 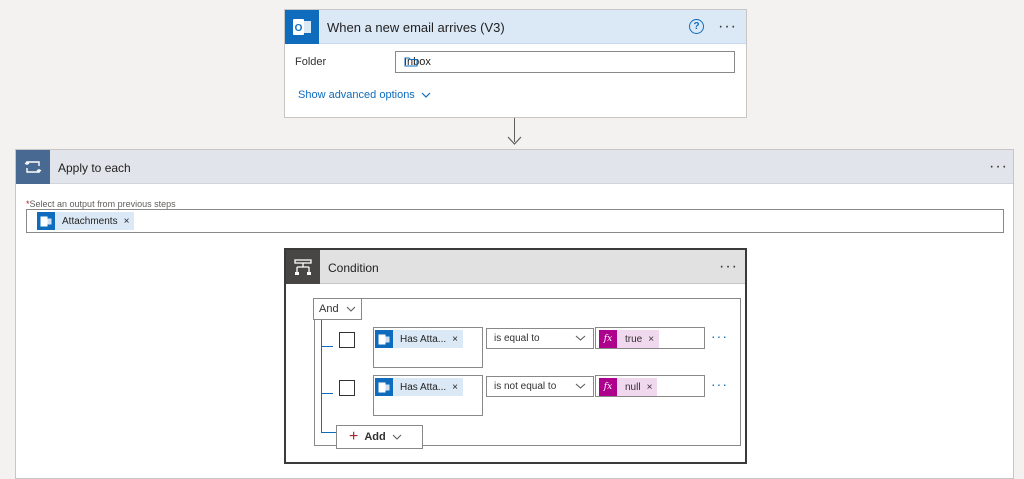 What do you see at coordinates (515, 27) in the screenshot?
I see `trigger-header: O When a new email arrives (V3) ? ···` at bounding box center [515, 27].